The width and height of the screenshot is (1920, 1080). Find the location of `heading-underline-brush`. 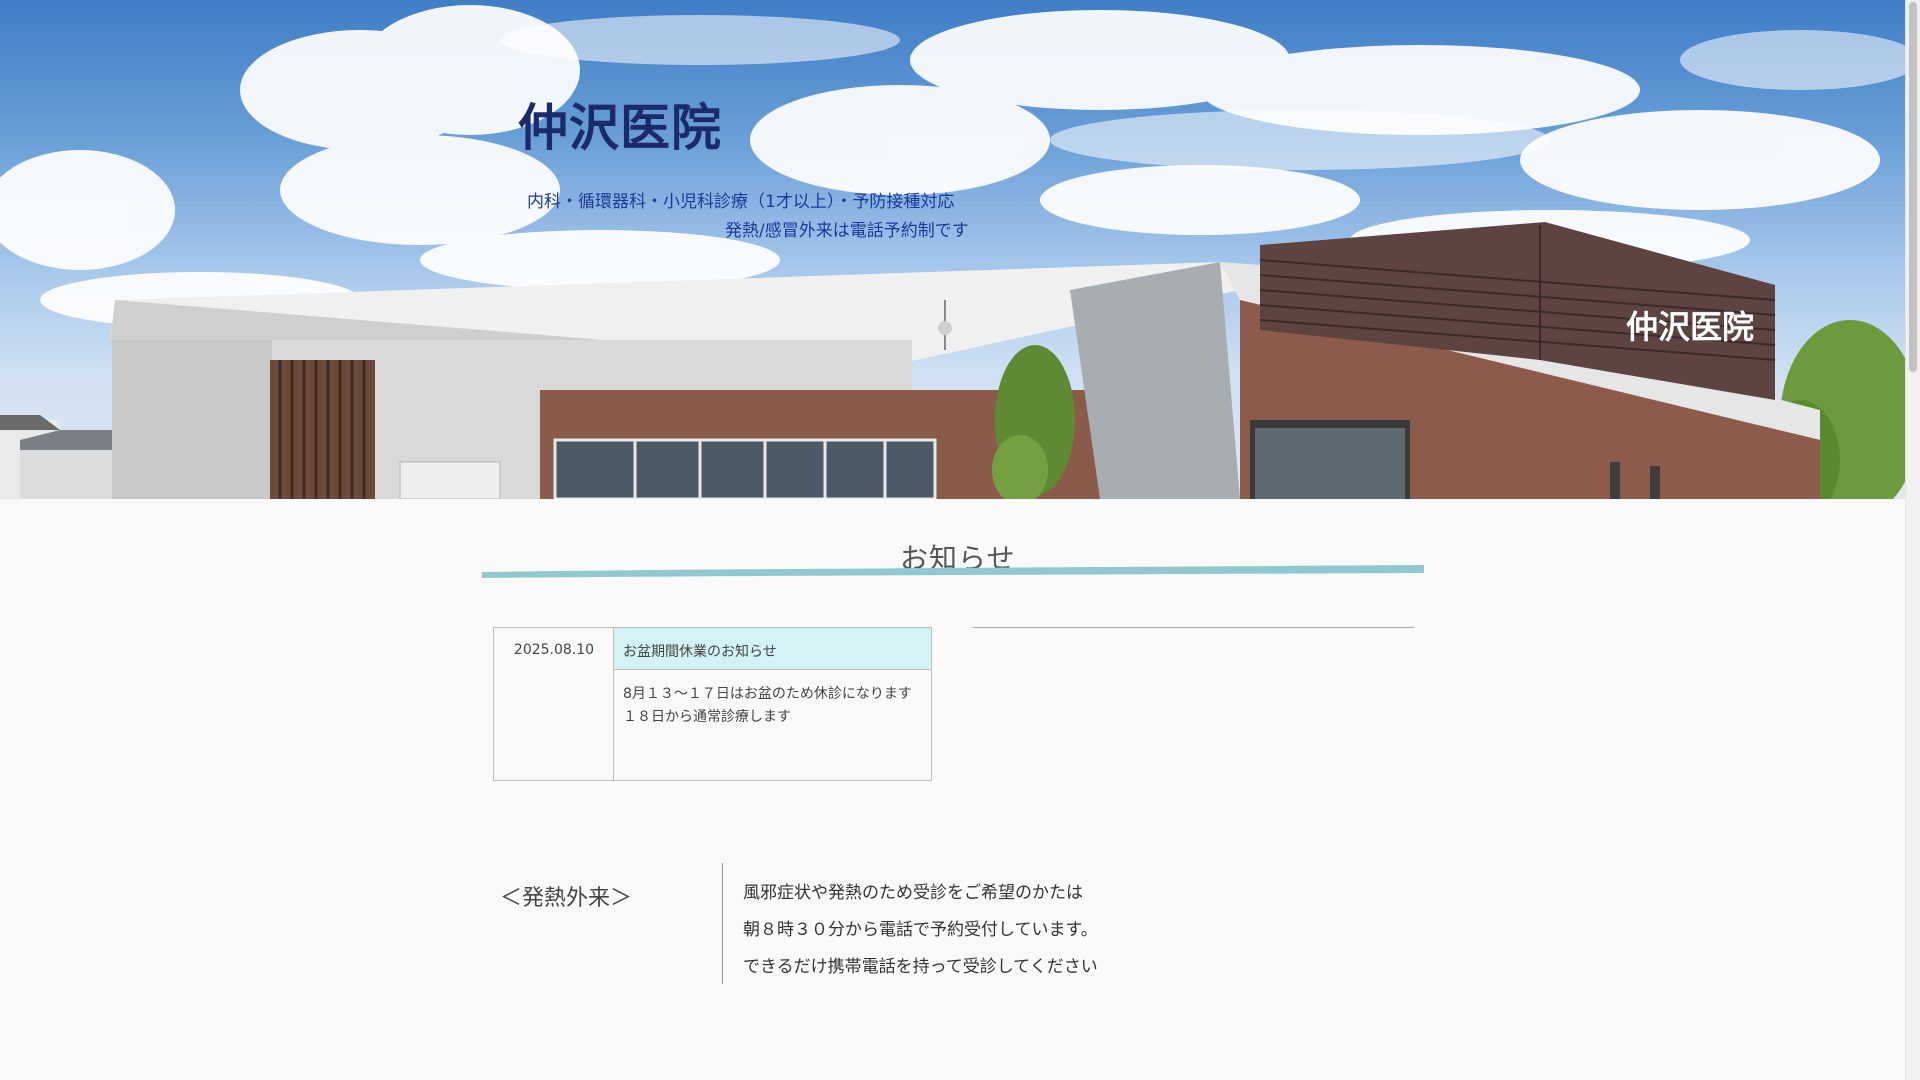

heading-underline-brush is located at coordinates (953, 571).